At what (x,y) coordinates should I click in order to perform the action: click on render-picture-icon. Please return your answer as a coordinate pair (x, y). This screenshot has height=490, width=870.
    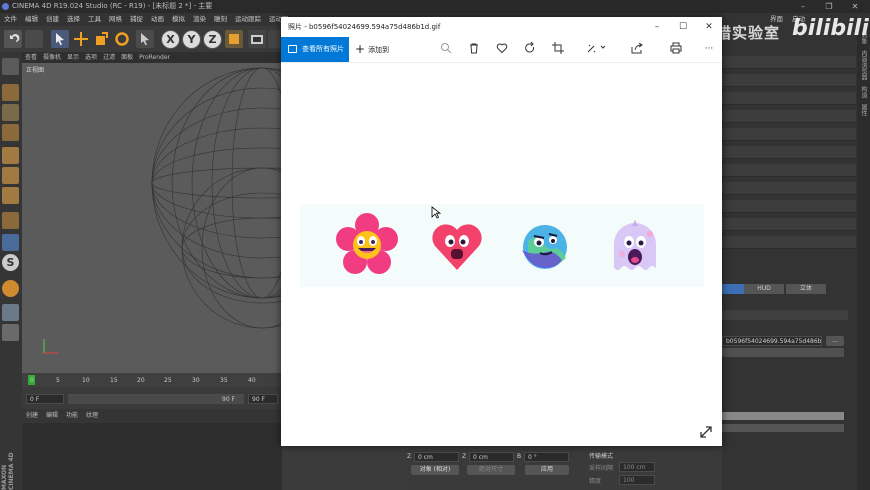
    Looking at the image, I should click on (274, 39).